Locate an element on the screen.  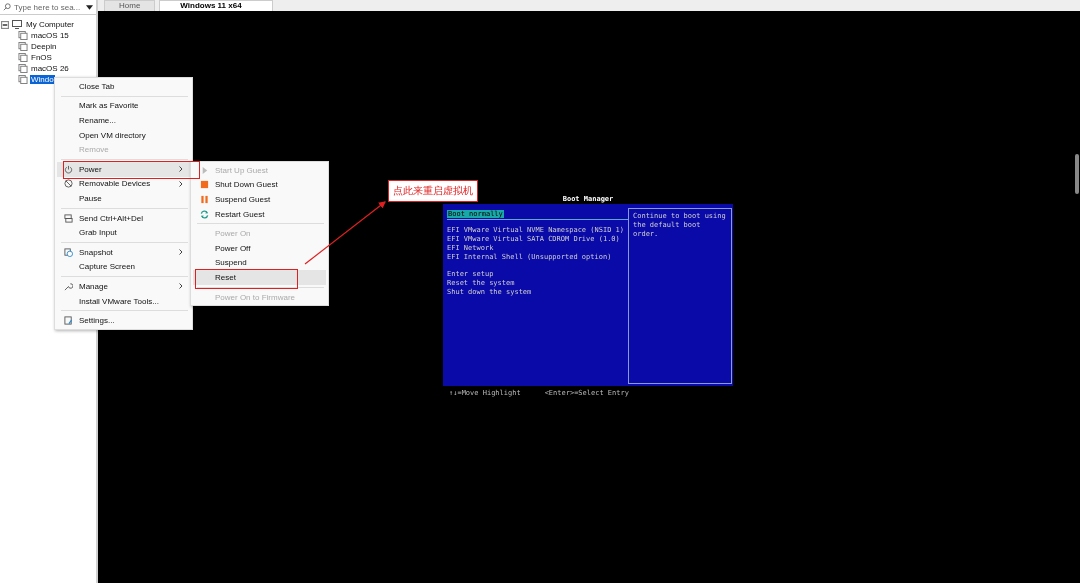
menu-item: Open VM directory is located at coordinates (123, 135).